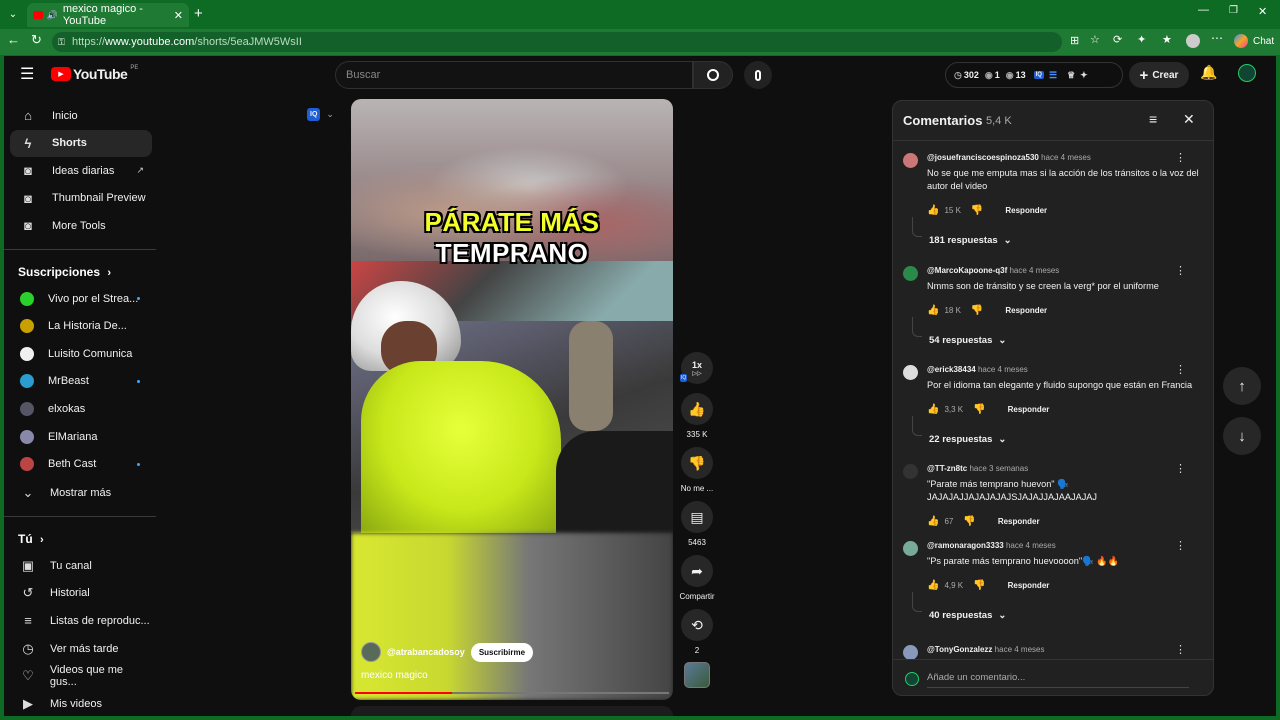  What do you see at coordinates (697, 463) in the screenshot?
I see `dislike-button: 👎` at bounding box center [697, 463].